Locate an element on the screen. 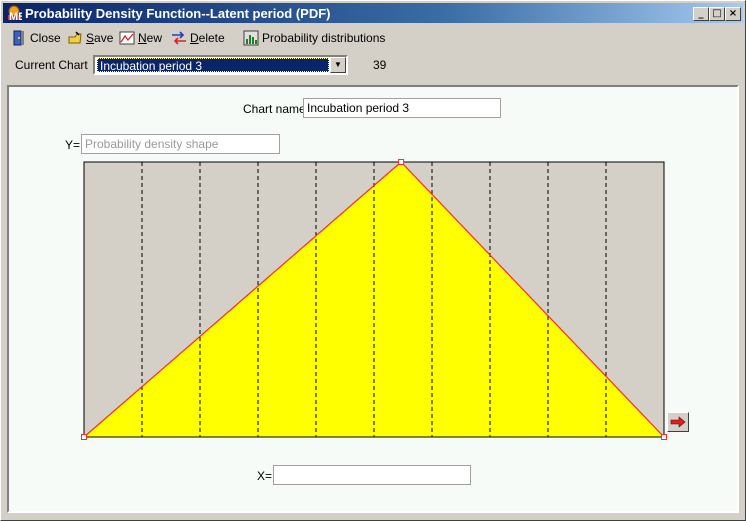 The width and height of the screenshot is (746, 521). save-icon is located at coordinates (75, 37).